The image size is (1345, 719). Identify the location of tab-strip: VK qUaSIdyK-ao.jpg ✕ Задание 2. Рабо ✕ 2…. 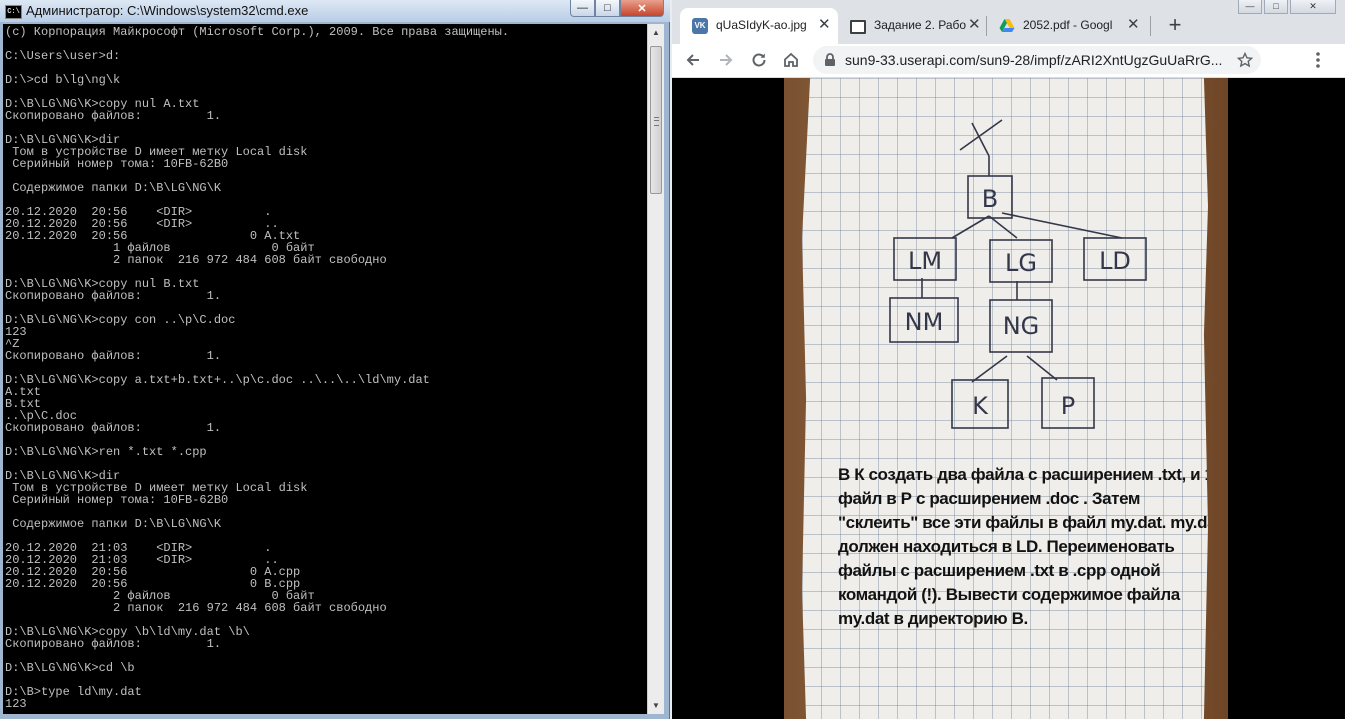
(1008, 22).